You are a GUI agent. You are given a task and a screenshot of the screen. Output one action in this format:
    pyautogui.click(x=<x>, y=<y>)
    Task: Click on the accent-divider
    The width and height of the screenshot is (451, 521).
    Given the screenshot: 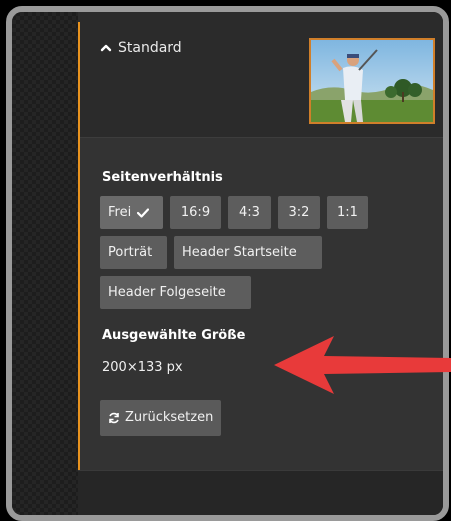 What is the action you would take?
    pyautogui.click(x=79, y=246)
    